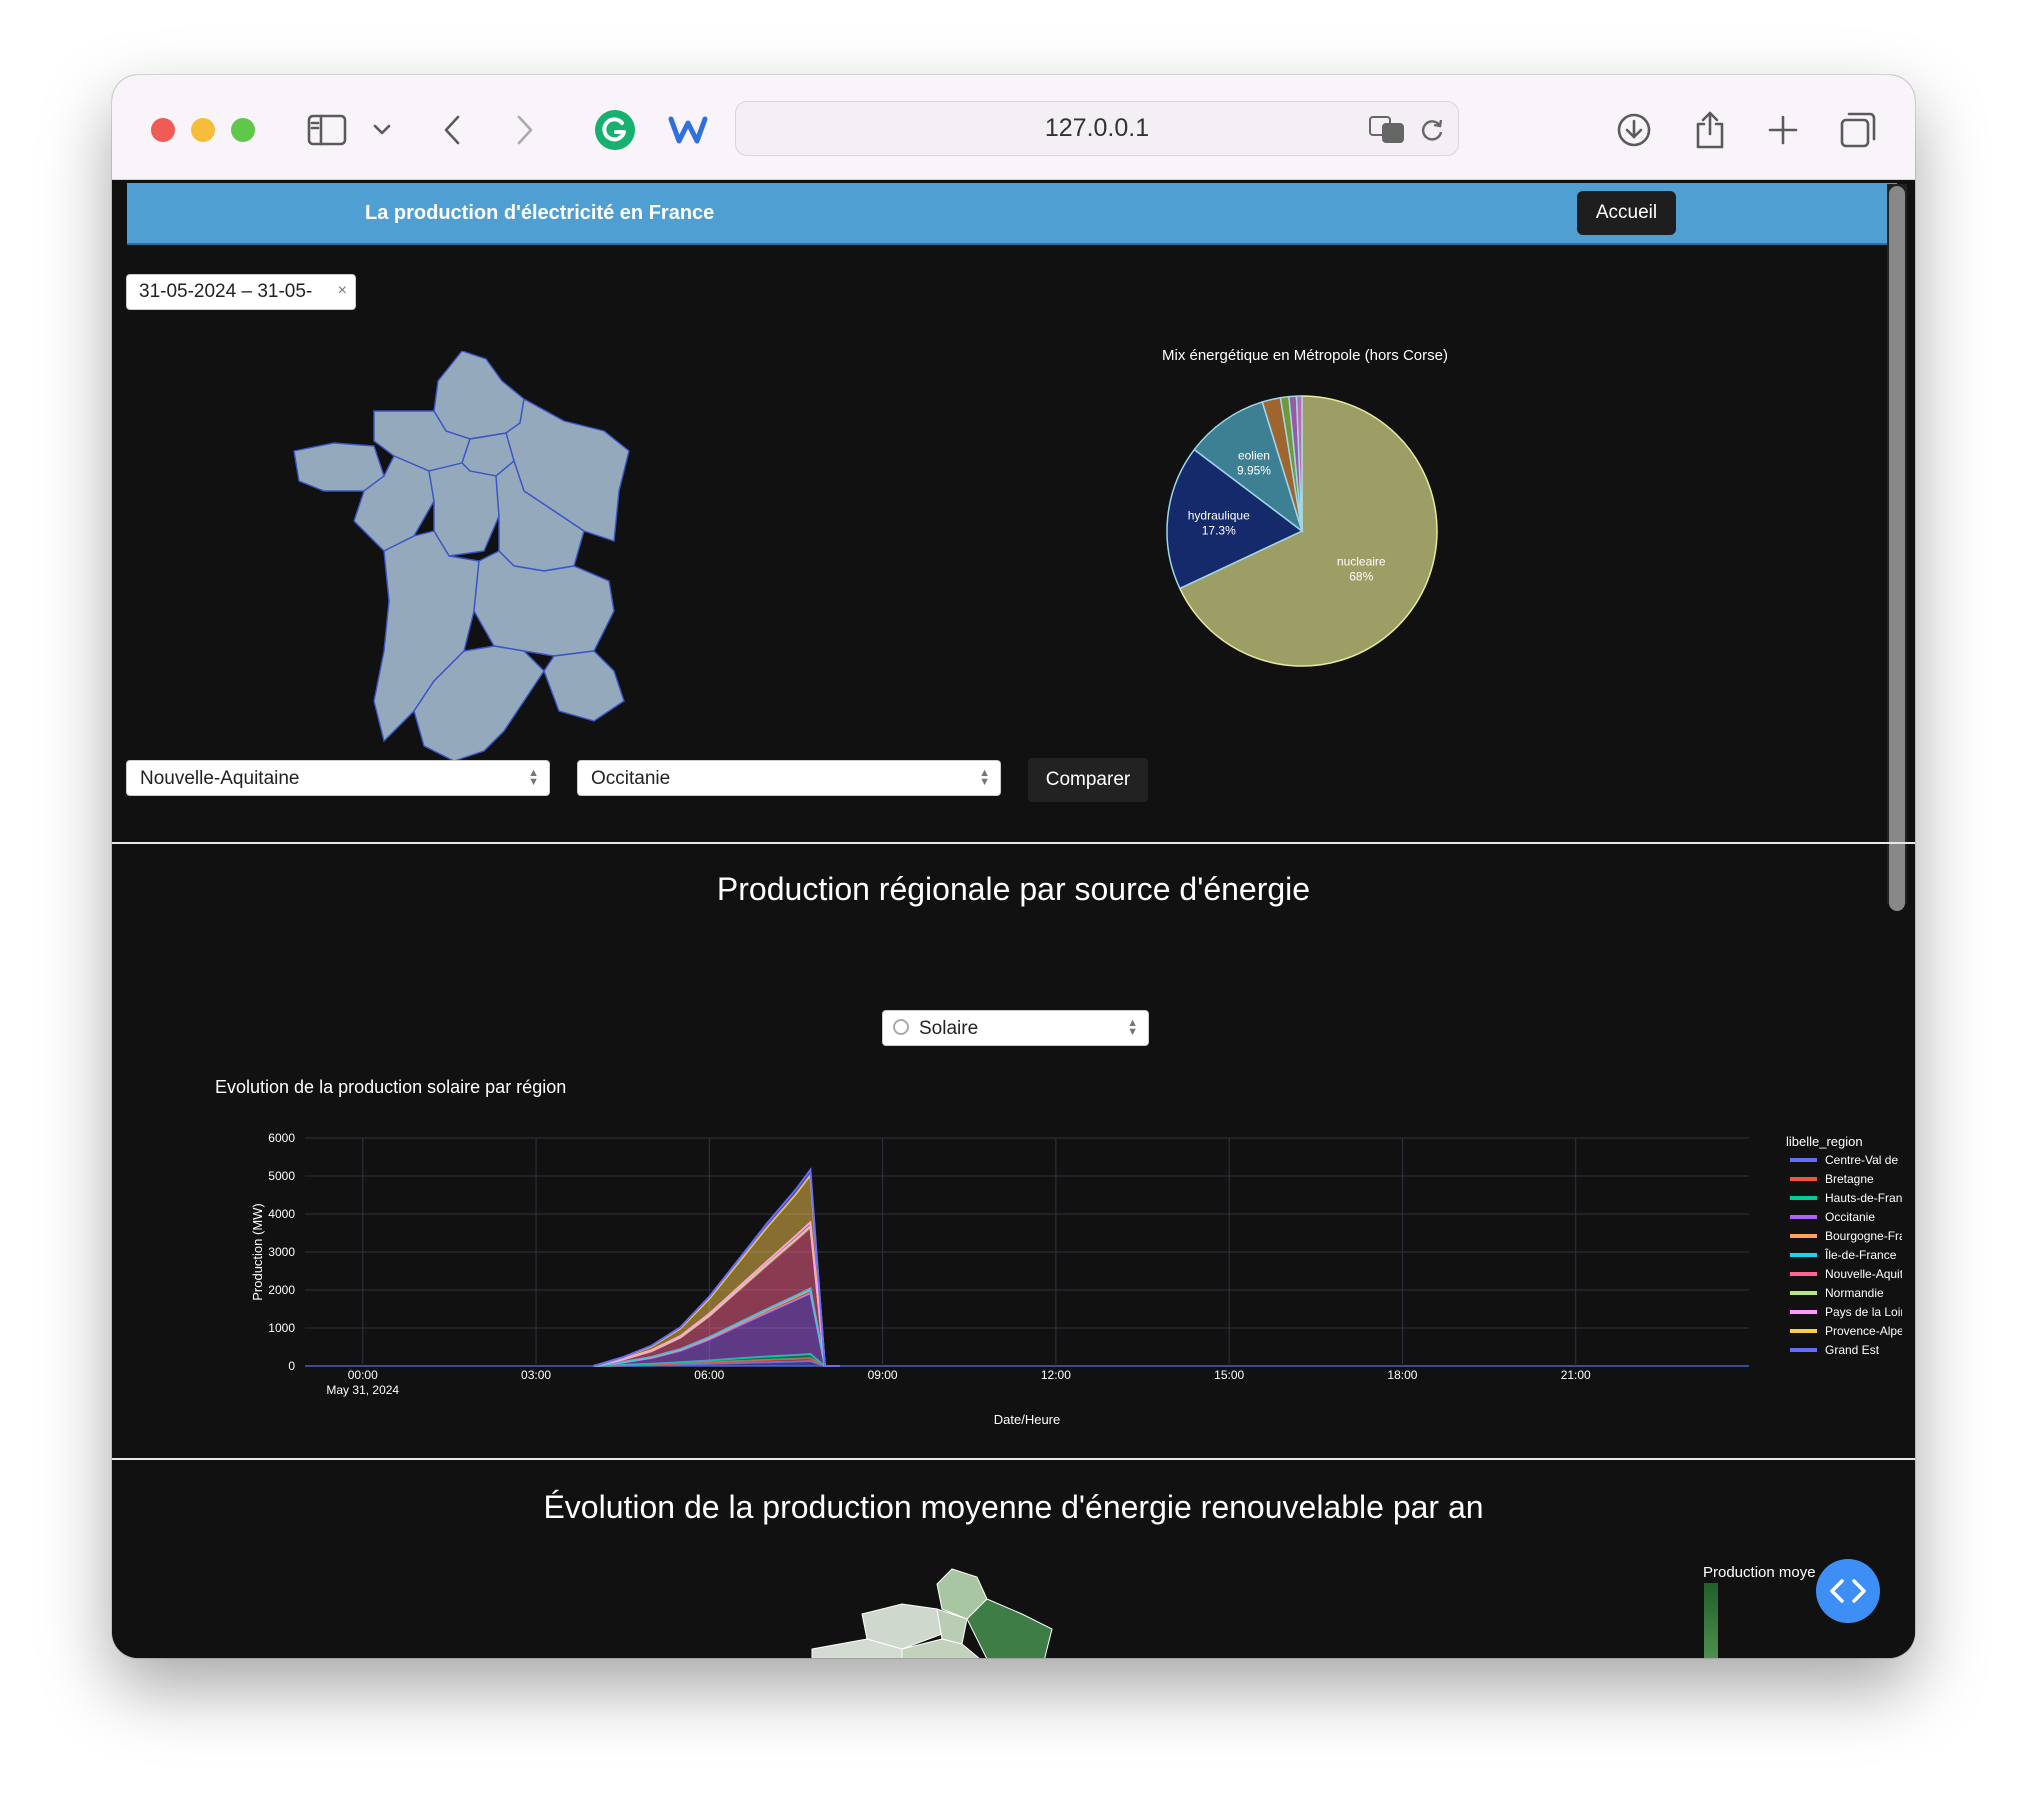 Image resolution: width=2026 pixels, height=1806 pixels. Describe the element at coordinates (1759, 1572) in the screenshot. I see `colorbar-title: Production moye` at that location.